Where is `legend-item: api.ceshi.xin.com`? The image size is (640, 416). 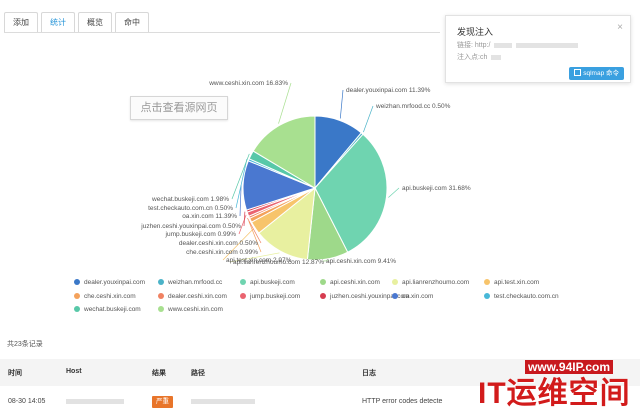
legend-item: api.ceshi.xin.com is located at coordinates (350, 282).